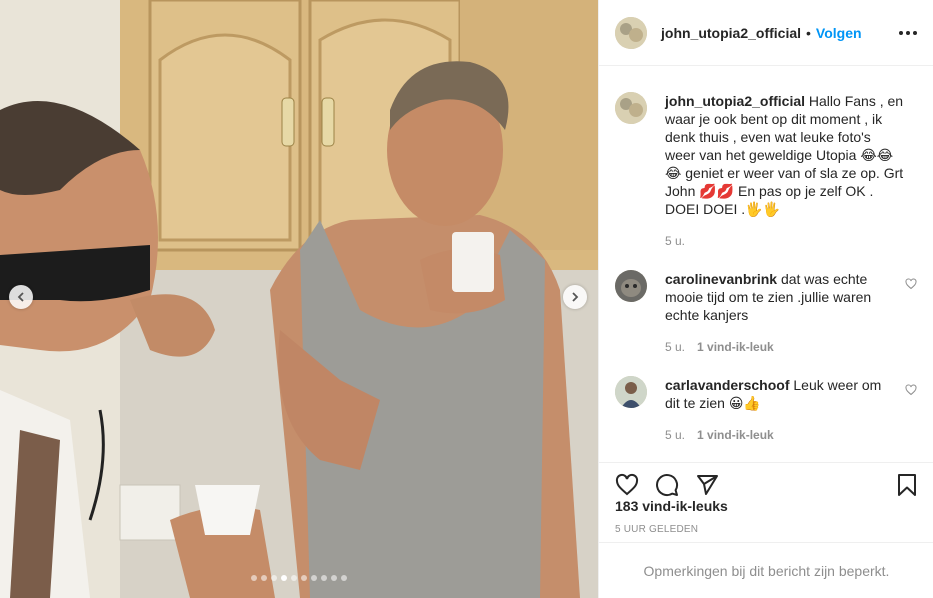 The image size is (933, 598). I want to click on comment-username: carlavanderschoof, so click(727, 385).